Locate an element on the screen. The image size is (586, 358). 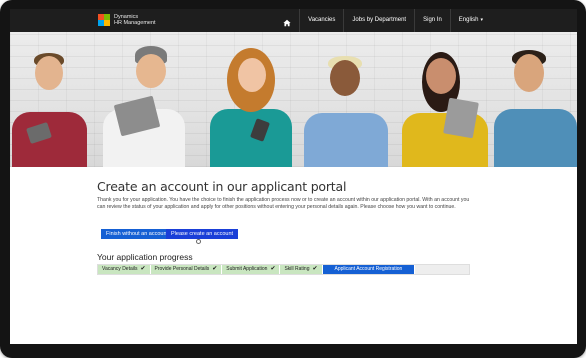
home-icon is located at coordinates (287, 21).